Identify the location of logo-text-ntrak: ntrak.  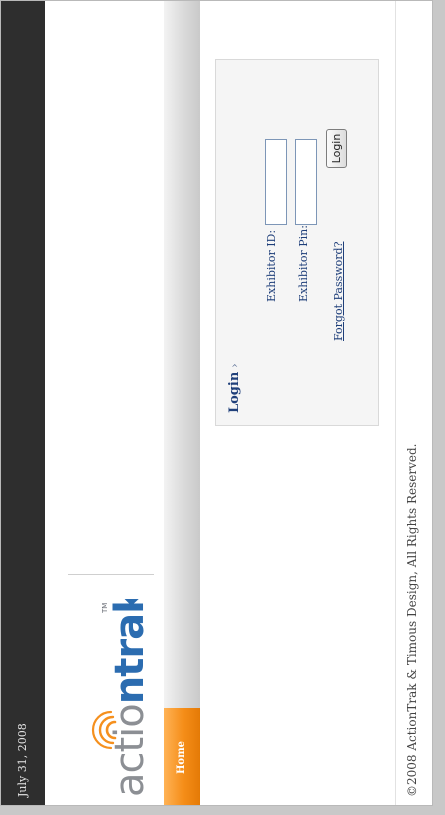
(128, 651).